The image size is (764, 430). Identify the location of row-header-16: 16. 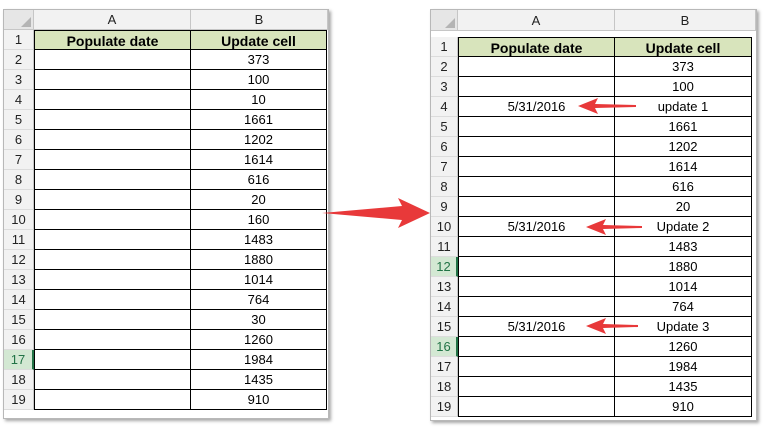
(19, 340).